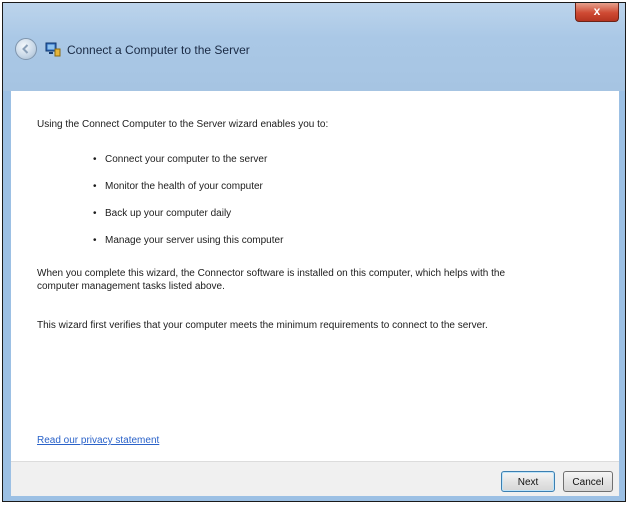 The image size is (628, 506). I want to click on privacy-statement-link: Read our privacy statement, so click(98, 440).